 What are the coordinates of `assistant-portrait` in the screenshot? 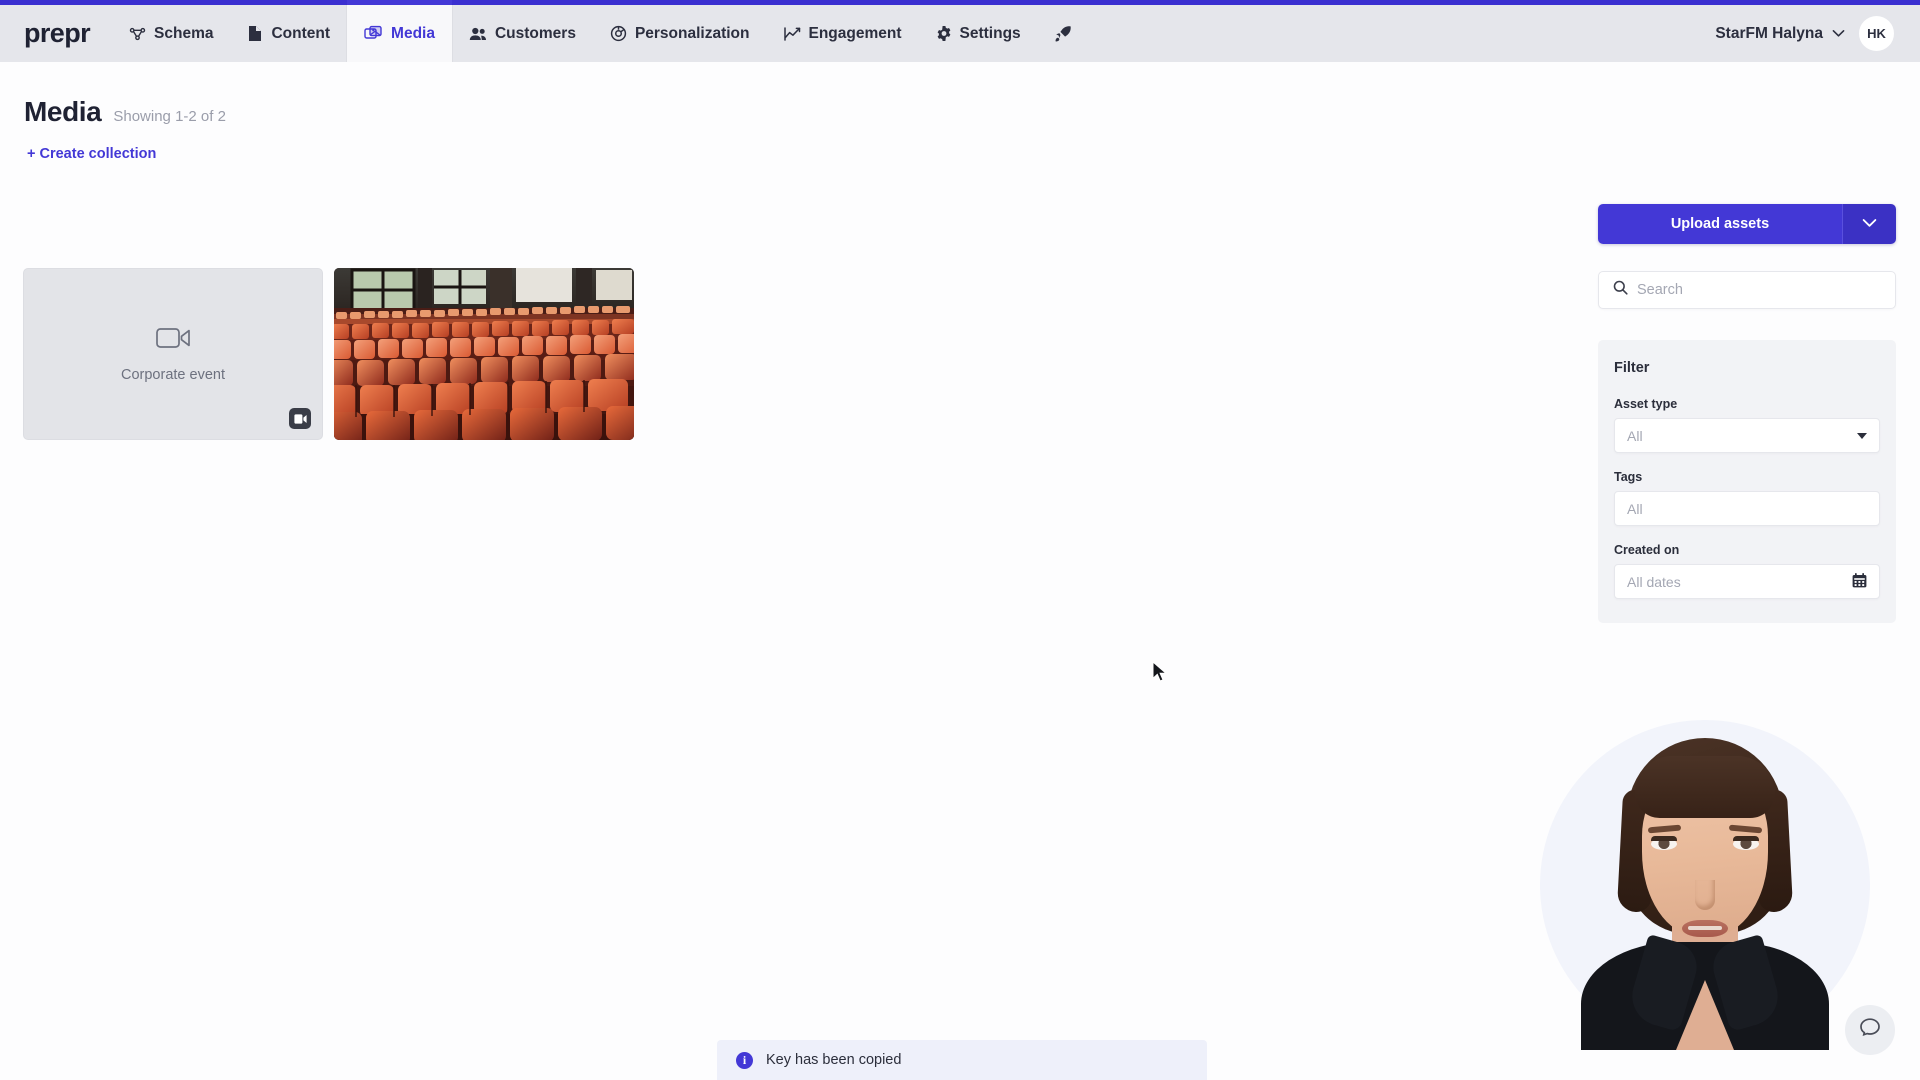 It's located at (1705, 885).